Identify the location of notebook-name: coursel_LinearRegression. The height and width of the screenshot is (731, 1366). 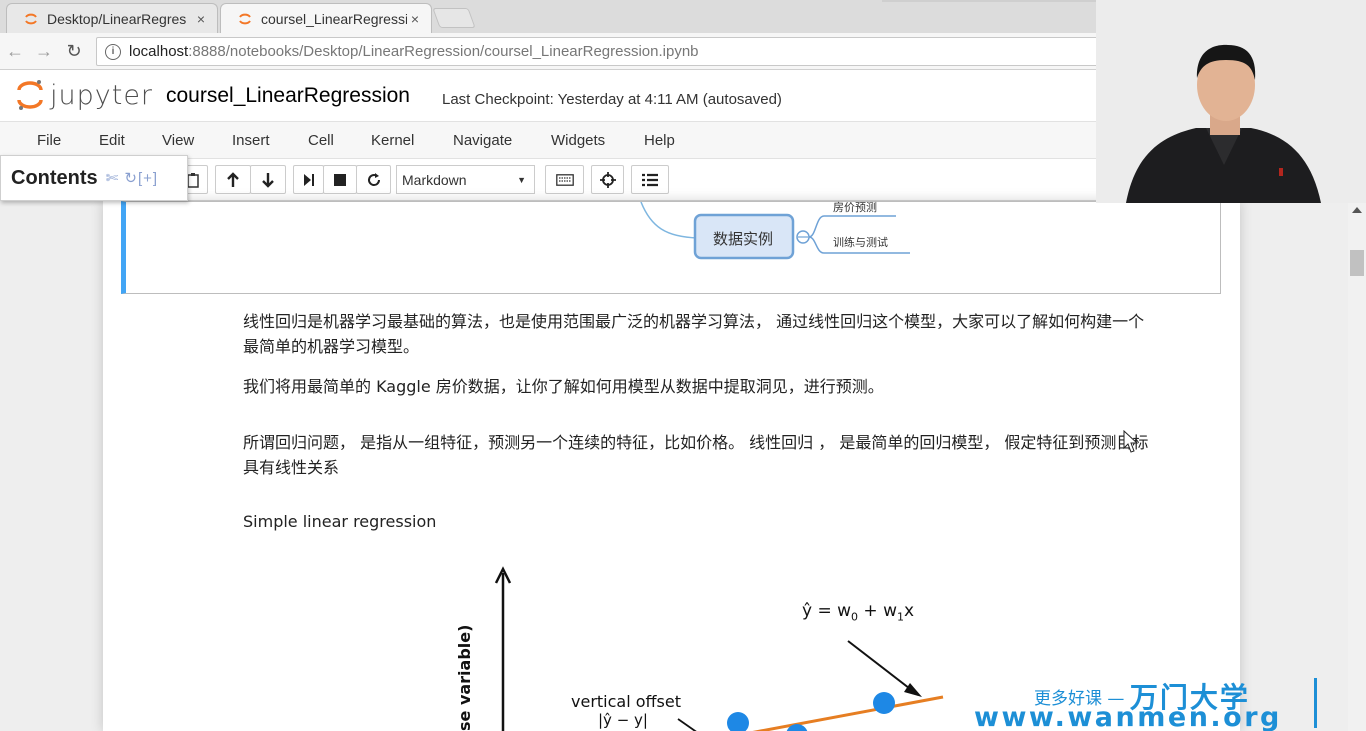
(288, 96).